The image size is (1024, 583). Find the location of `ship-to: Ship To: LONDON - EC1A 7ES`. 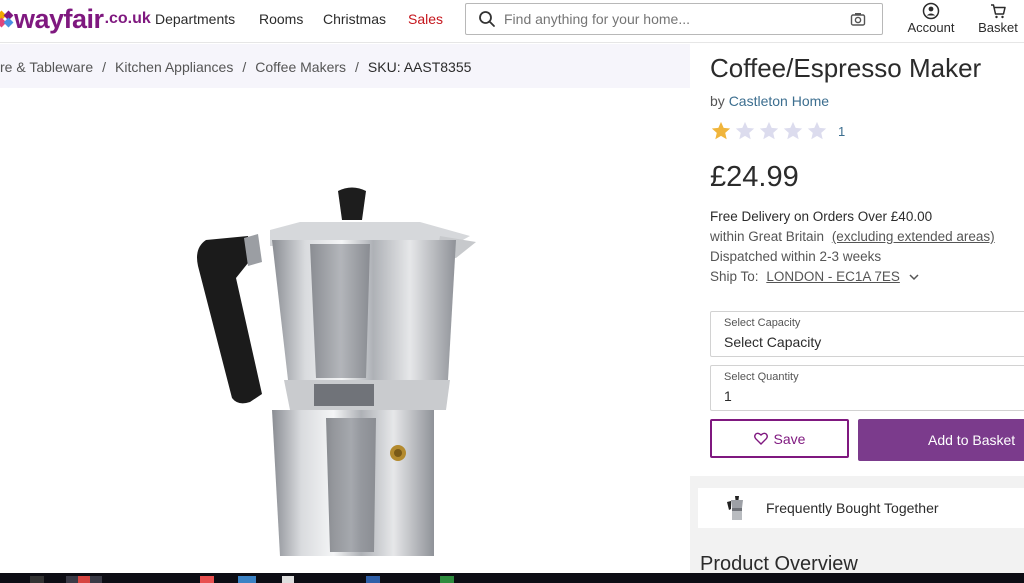

ship-to: Ship To: LONDON - EC1A 7ES is located at coordinates (814, 276).